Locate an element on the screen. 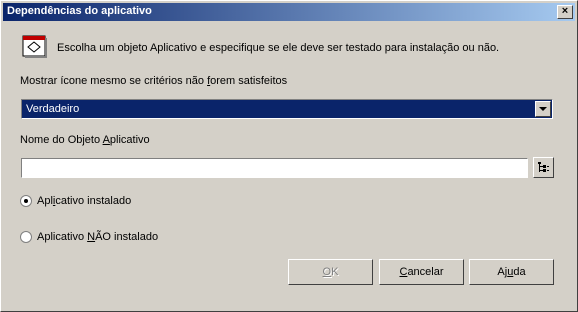  close-icon: × is located at coordinates (565, 11).